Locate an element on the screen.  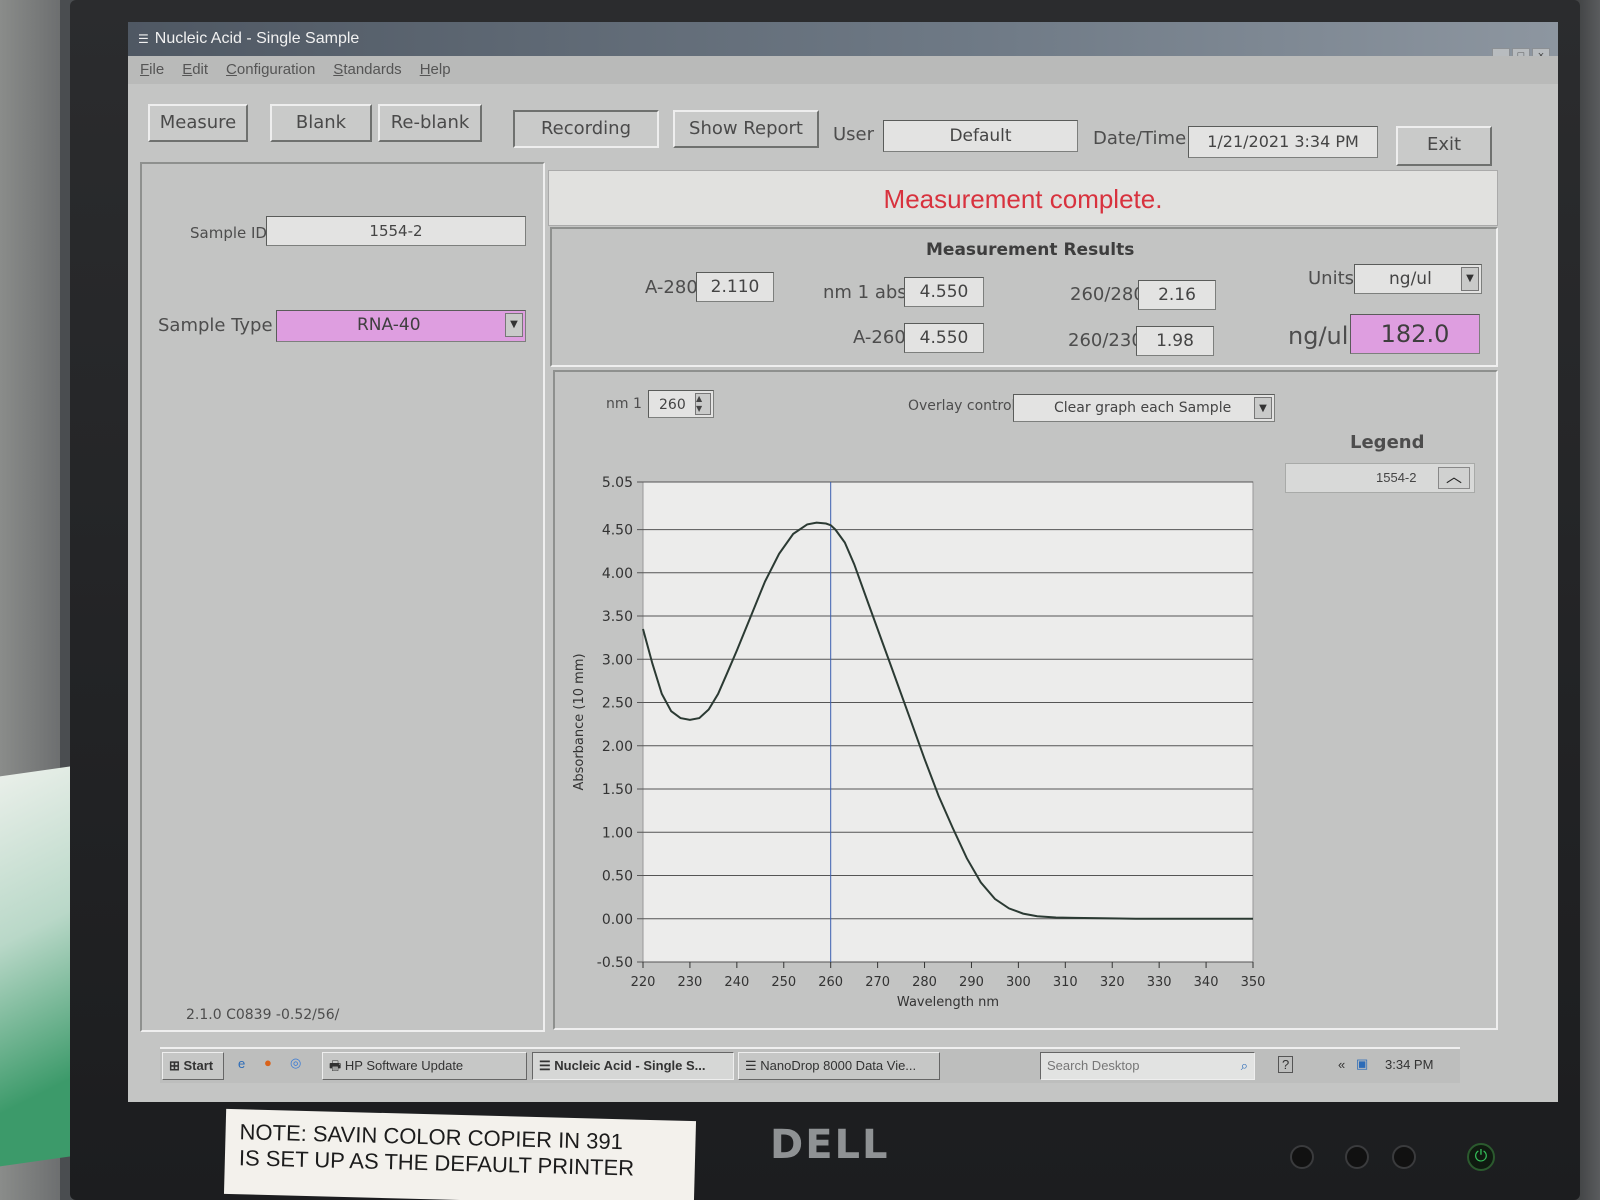
units-select: ng/ul ▼ is located at coordinates (1418, 279).